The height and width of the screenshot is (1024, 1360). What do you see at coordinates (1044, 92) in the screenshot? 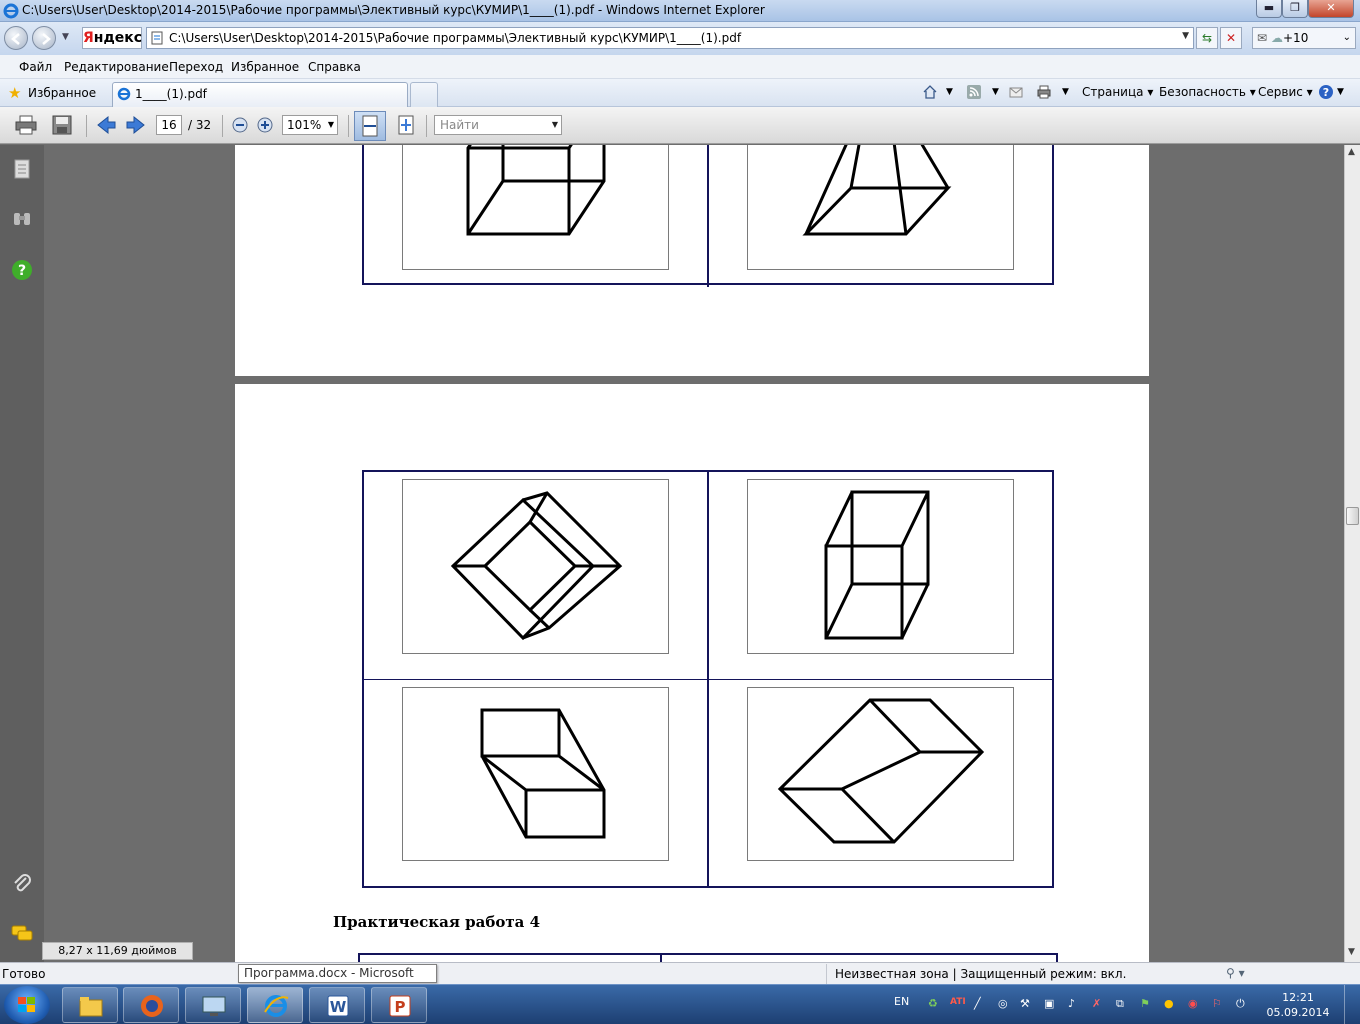
I see `print-icon` at bounding box center [1044, 92].